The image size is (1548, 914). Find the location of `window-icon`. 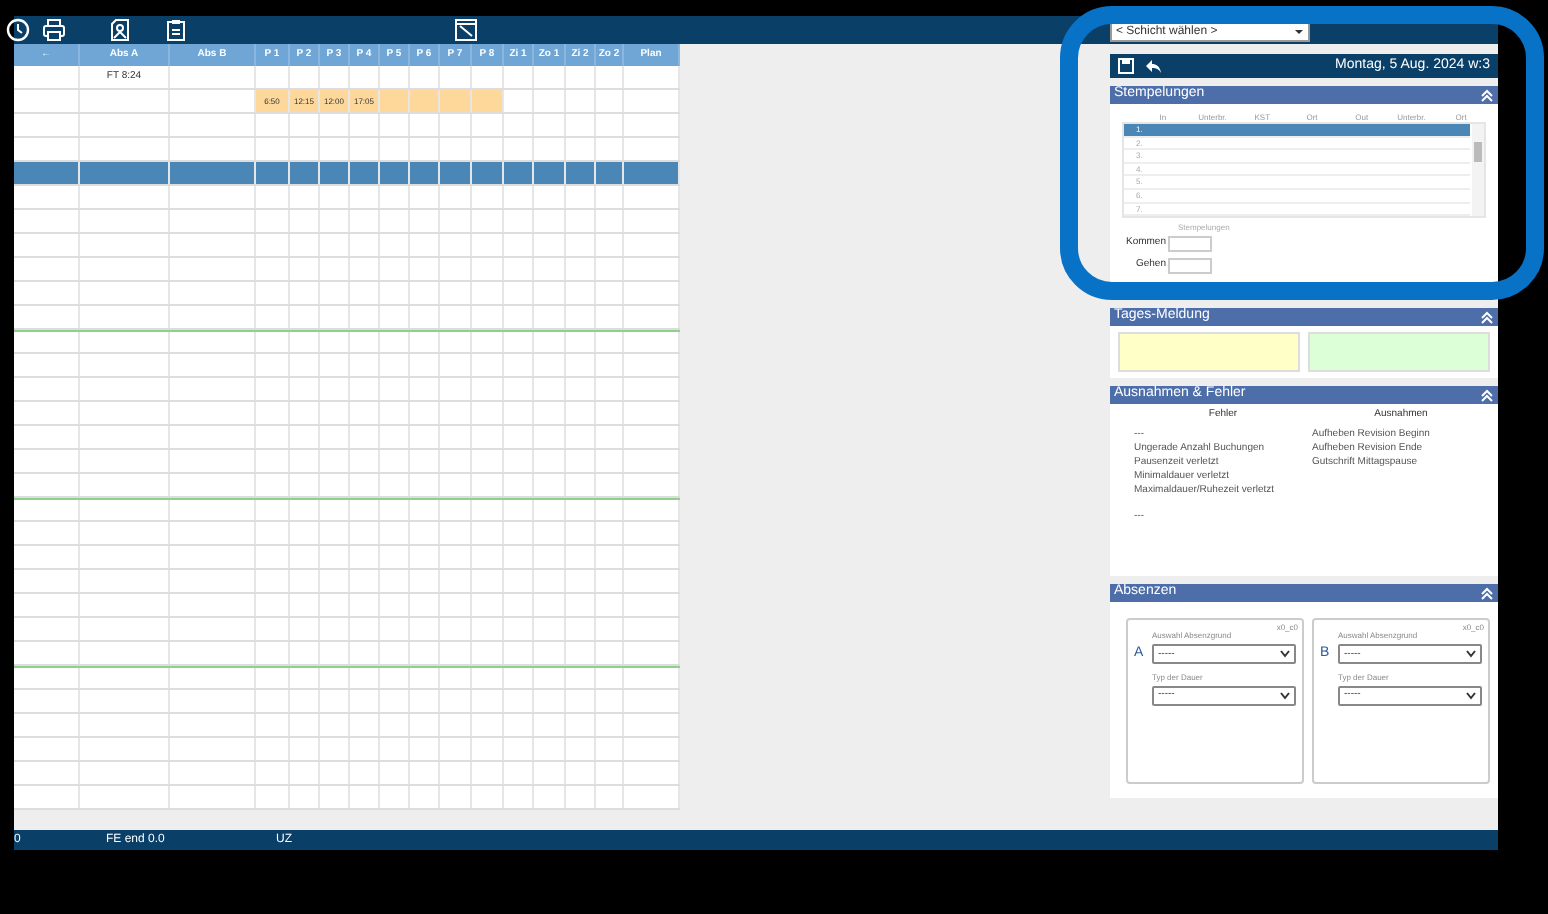

window-icon is located at coordinates (466, 30).